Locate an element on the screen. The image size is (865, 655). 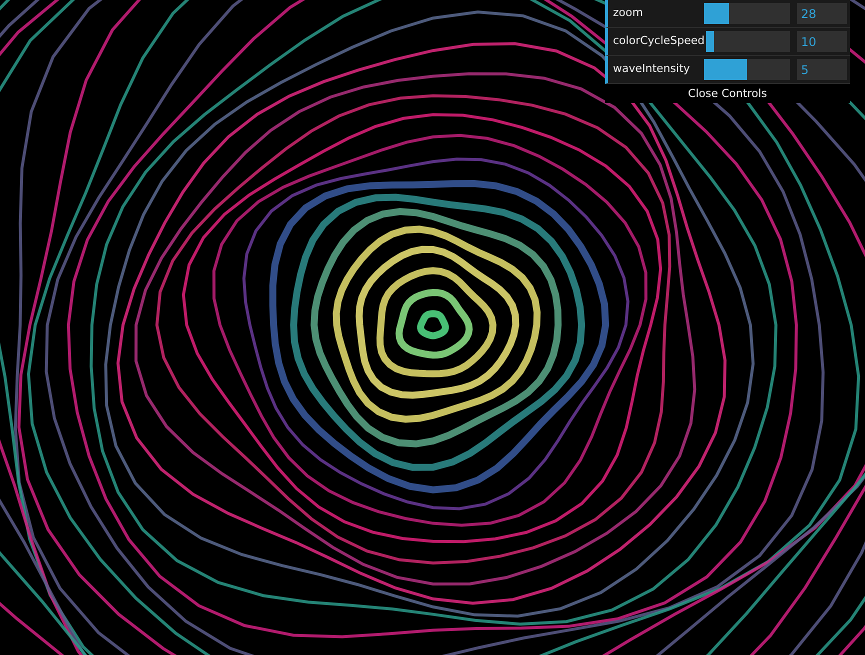
number-field: 28 is located at coordinates (822, 13).